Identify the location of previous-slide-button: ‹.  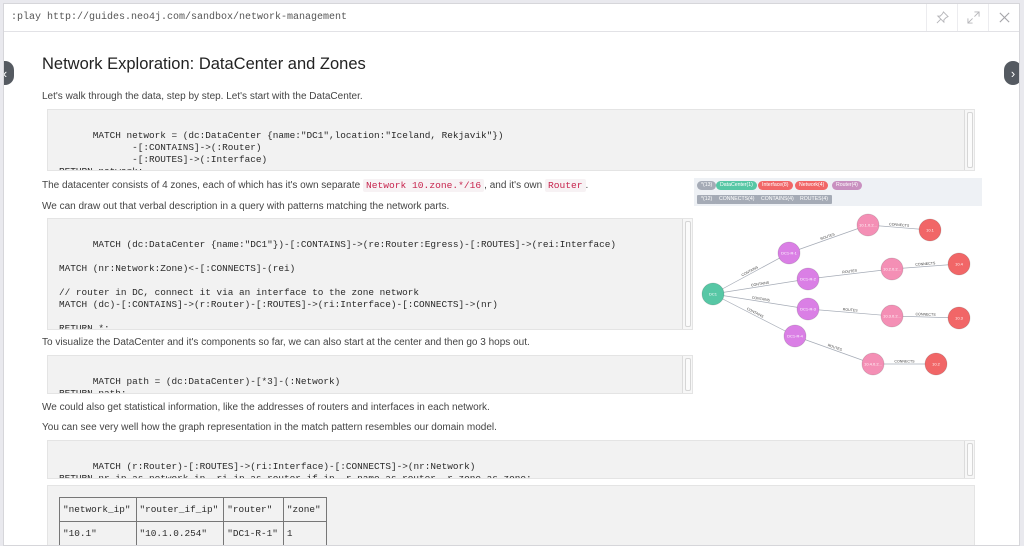
(8, 73).